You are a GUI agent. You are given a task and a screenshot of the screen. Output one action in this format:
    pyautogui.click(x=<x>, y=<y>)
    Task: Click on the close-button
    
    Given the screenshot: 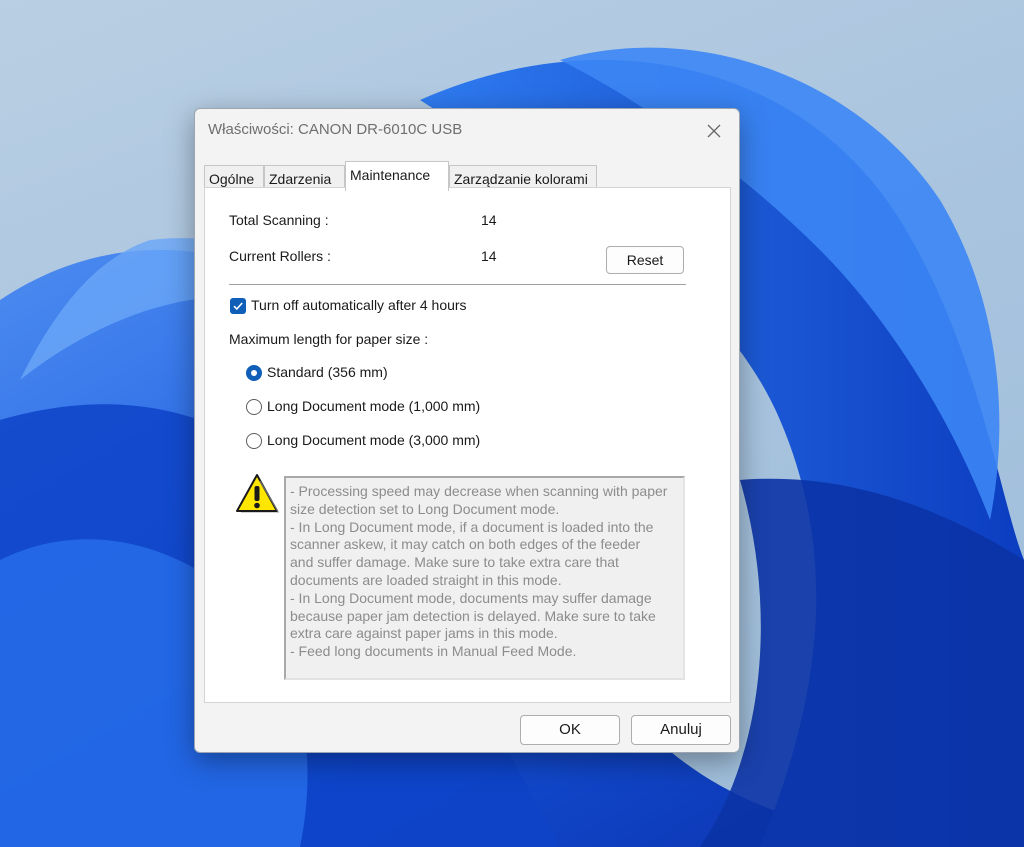 What is the action you would take?
    pyautogui.click(x=714, y=131)
    